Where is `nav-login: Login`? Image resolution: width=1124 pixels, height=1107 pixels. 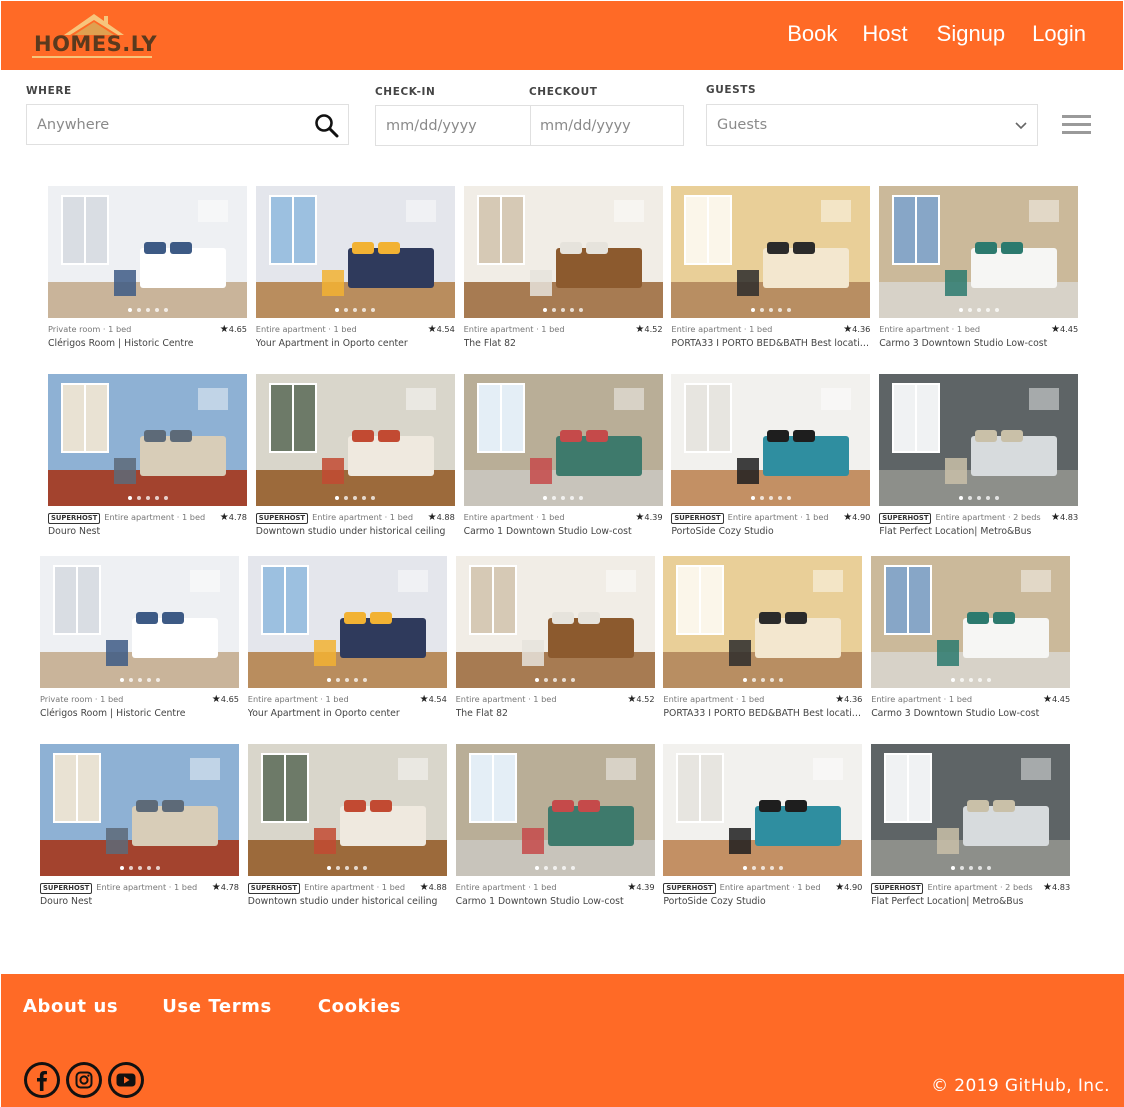
nav-login: Login is located at coordinates (1059, 34).